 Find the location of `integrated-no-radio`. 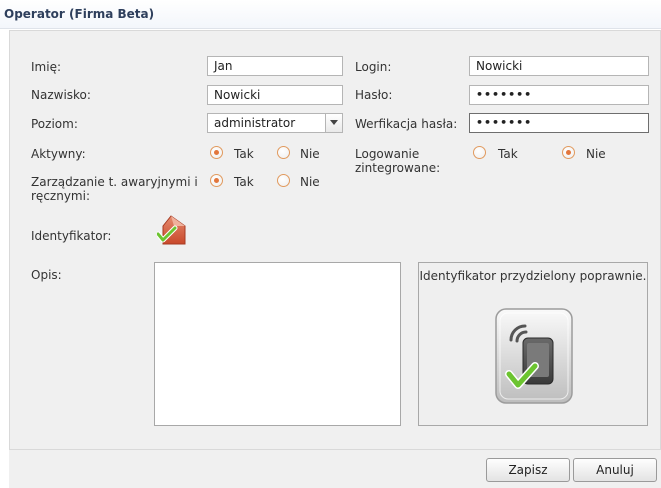

integrated-no-radio is located at coordinates (568, 152).